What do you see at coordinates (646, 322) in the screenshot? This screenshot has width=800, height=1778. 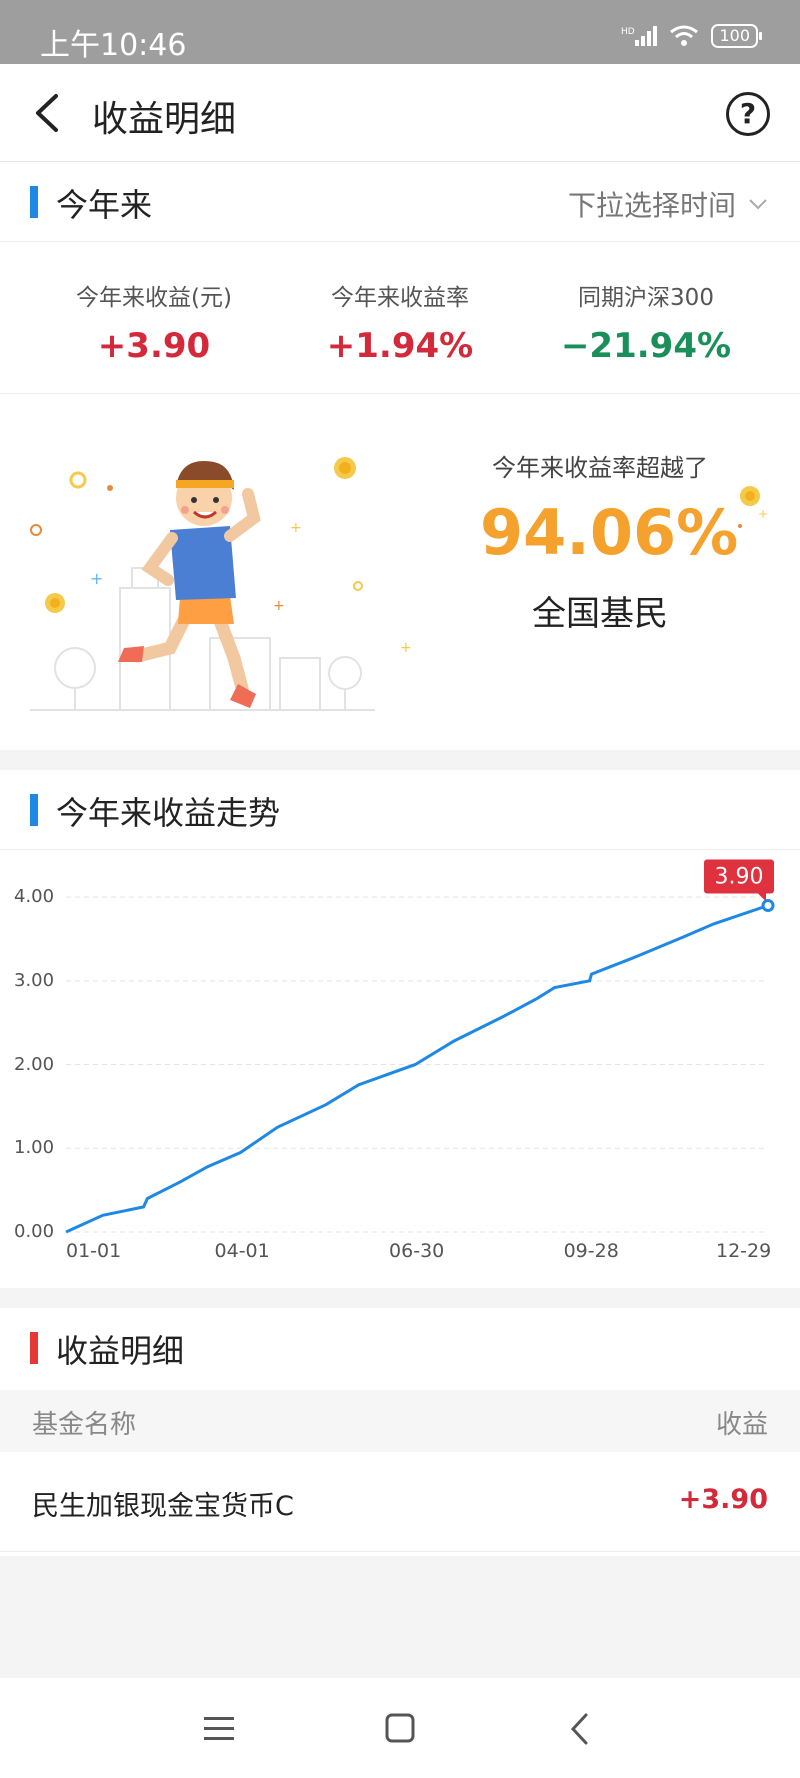 I see `stat-csi300: 同期沪深300 −21.94%` at bounding box center [646, 322].